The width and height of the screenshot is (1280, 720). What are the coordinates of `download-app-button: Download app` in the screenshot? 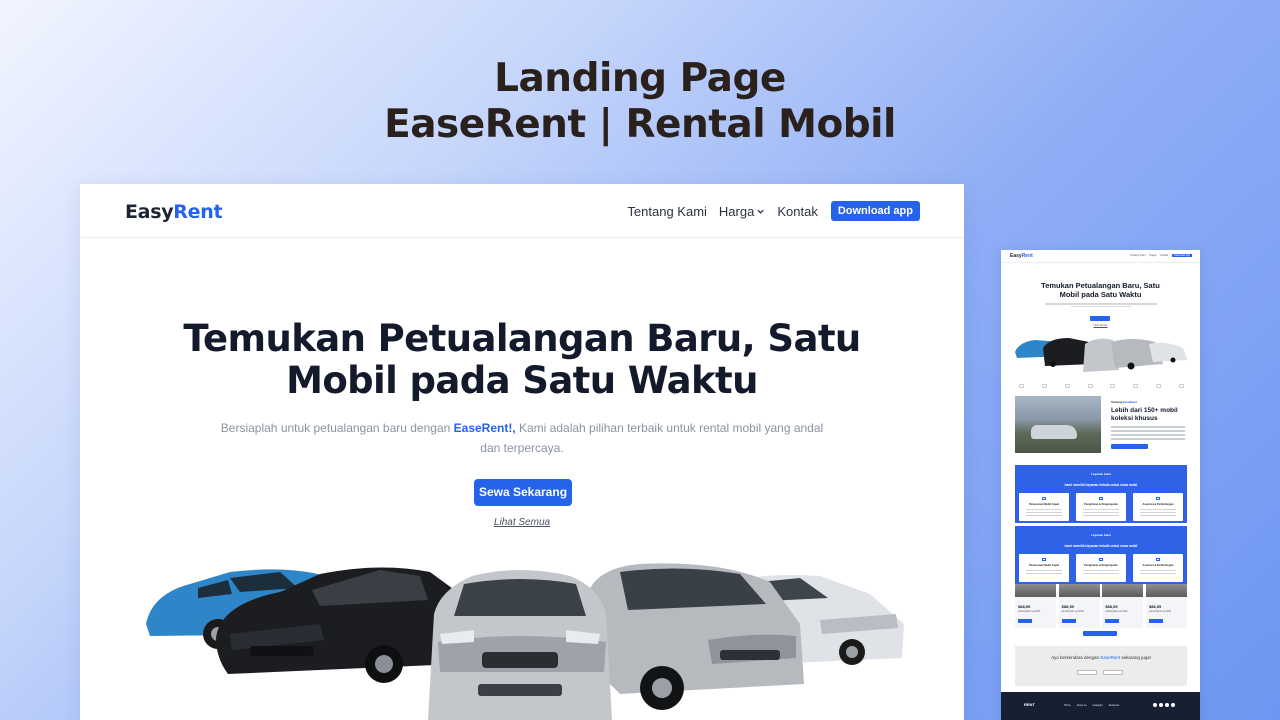 It's located at (875, 211).